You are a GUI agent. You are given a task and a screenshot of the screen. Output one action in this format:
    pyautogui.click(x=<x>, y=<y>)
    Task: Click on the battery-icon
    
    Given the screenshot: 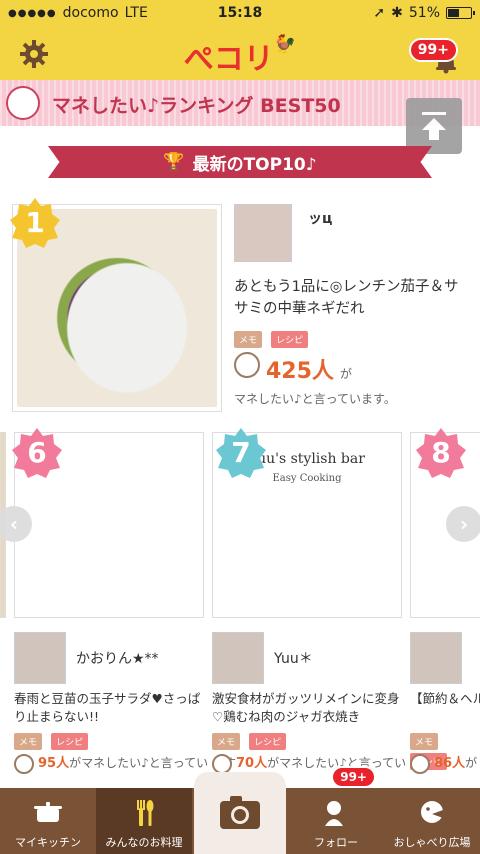 What is the action you would take?
    pyautogui.click(x=460, y=13)
    